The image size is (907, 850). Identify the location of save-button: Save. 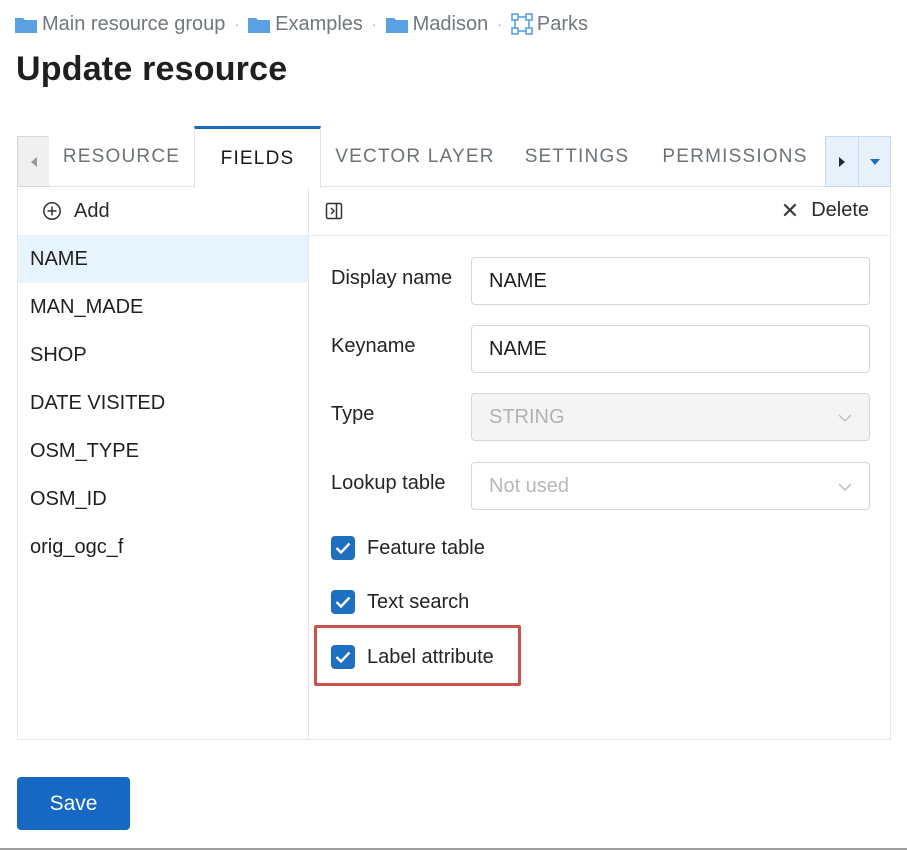
(73, 803).